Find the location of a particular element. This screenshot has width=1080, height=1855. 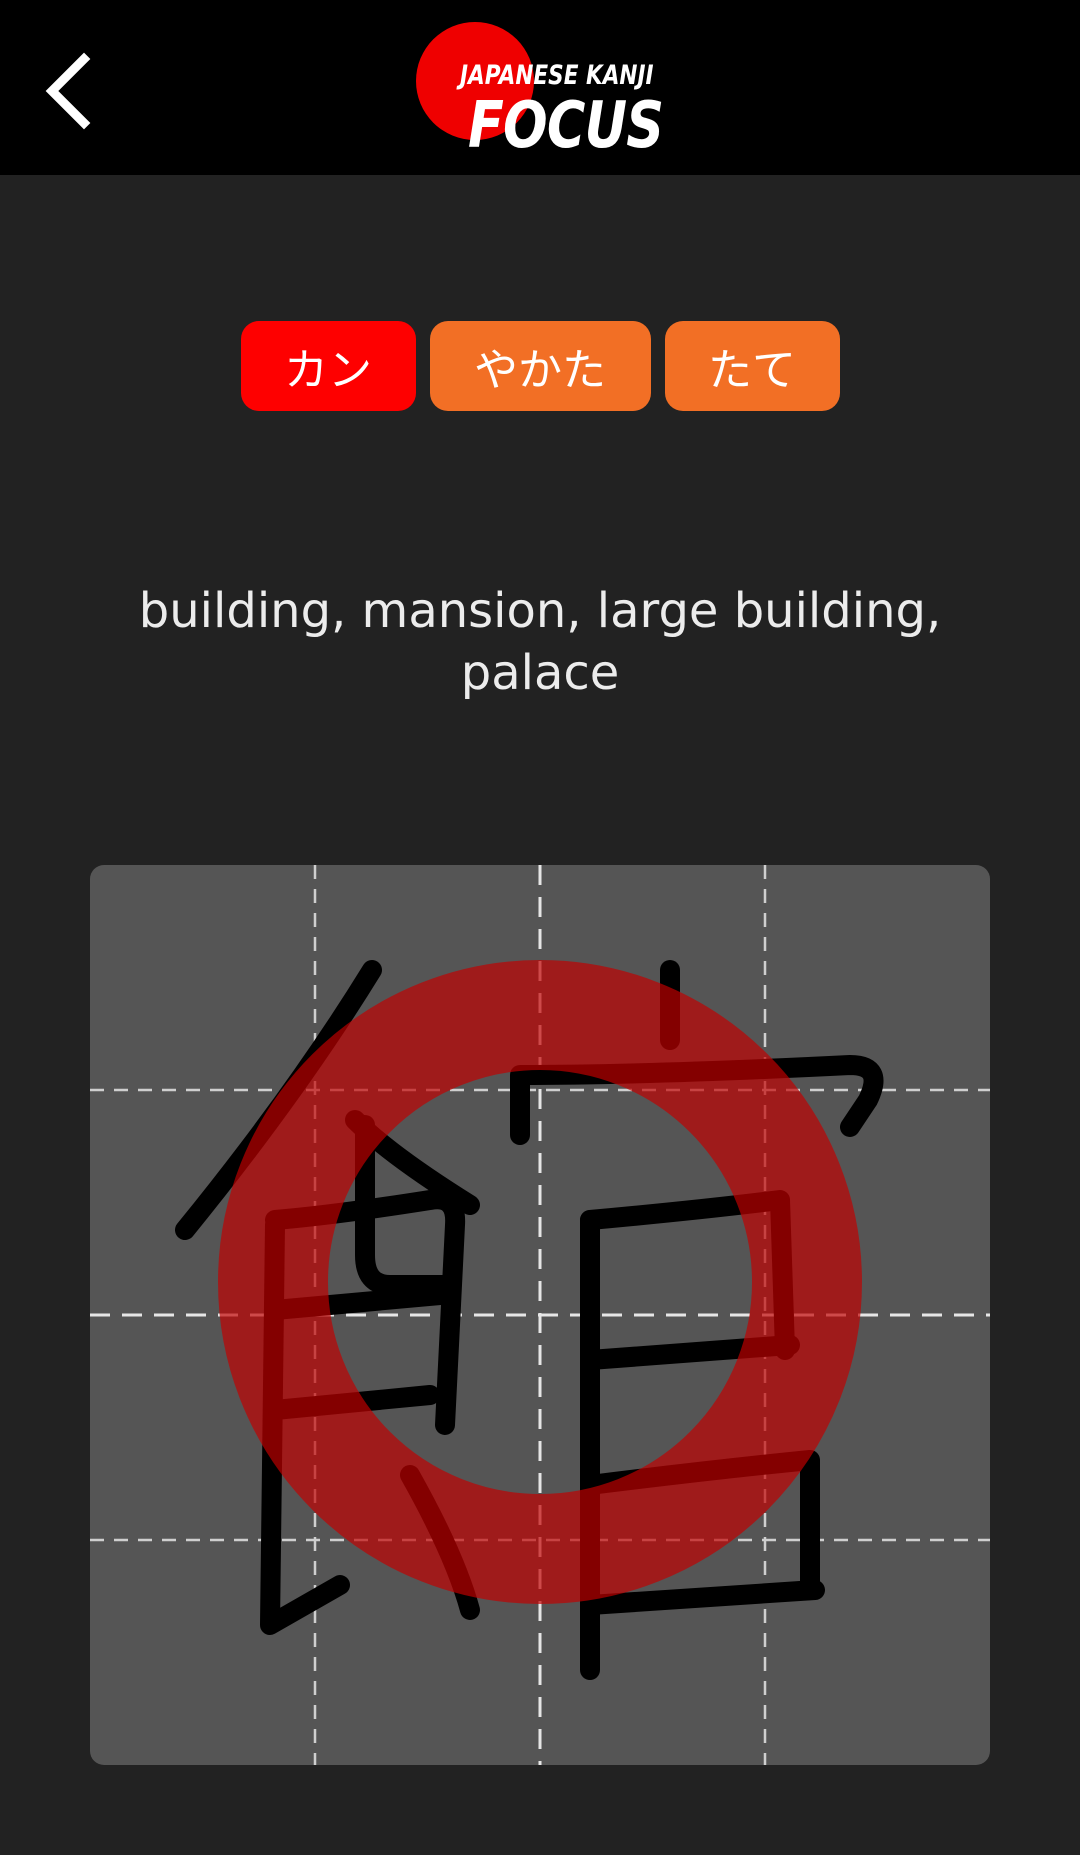

reading-on-kan: カン is located at coordinates (328, 366).